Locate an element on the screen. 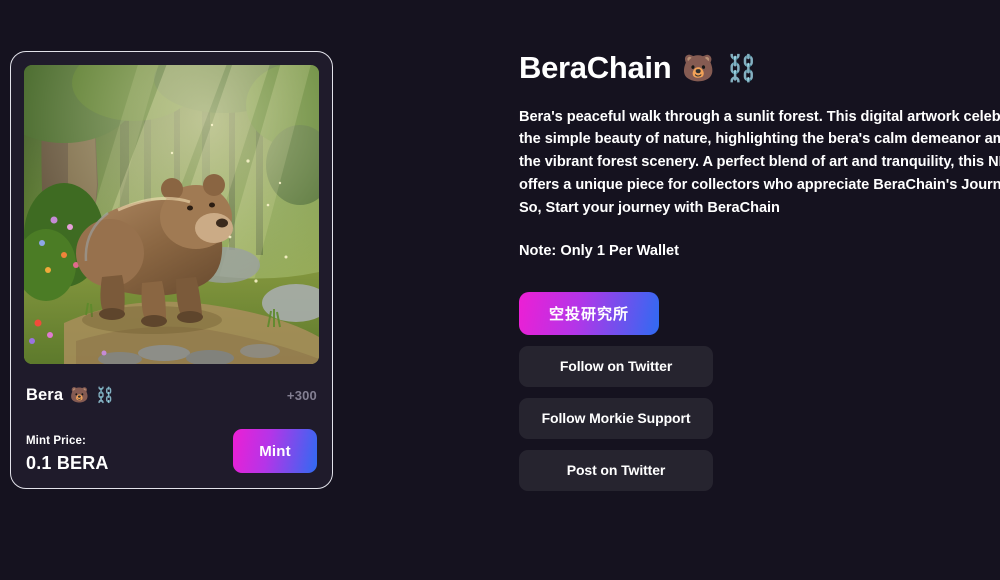  points-badge: +300 is located at coordinates (301, 395).